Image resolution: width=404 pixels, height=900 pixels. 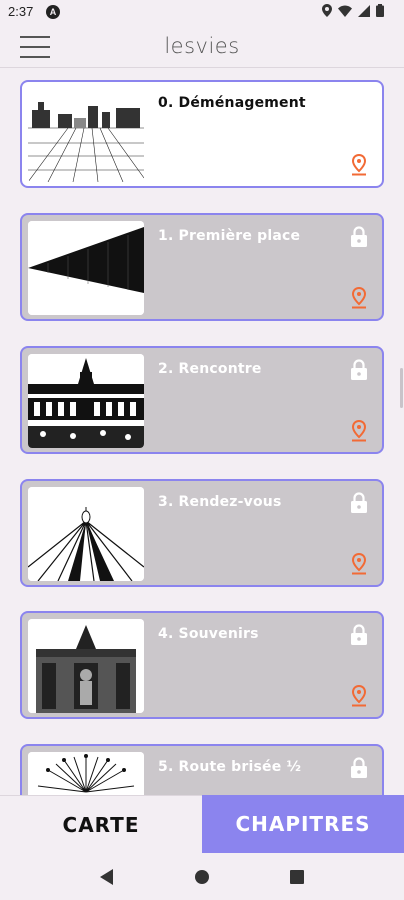 What do you see at coordinates (210, 369) in the screenshot?
I see `chapter-title-2: 2. Rencontre` at bounding box center [210, 369].